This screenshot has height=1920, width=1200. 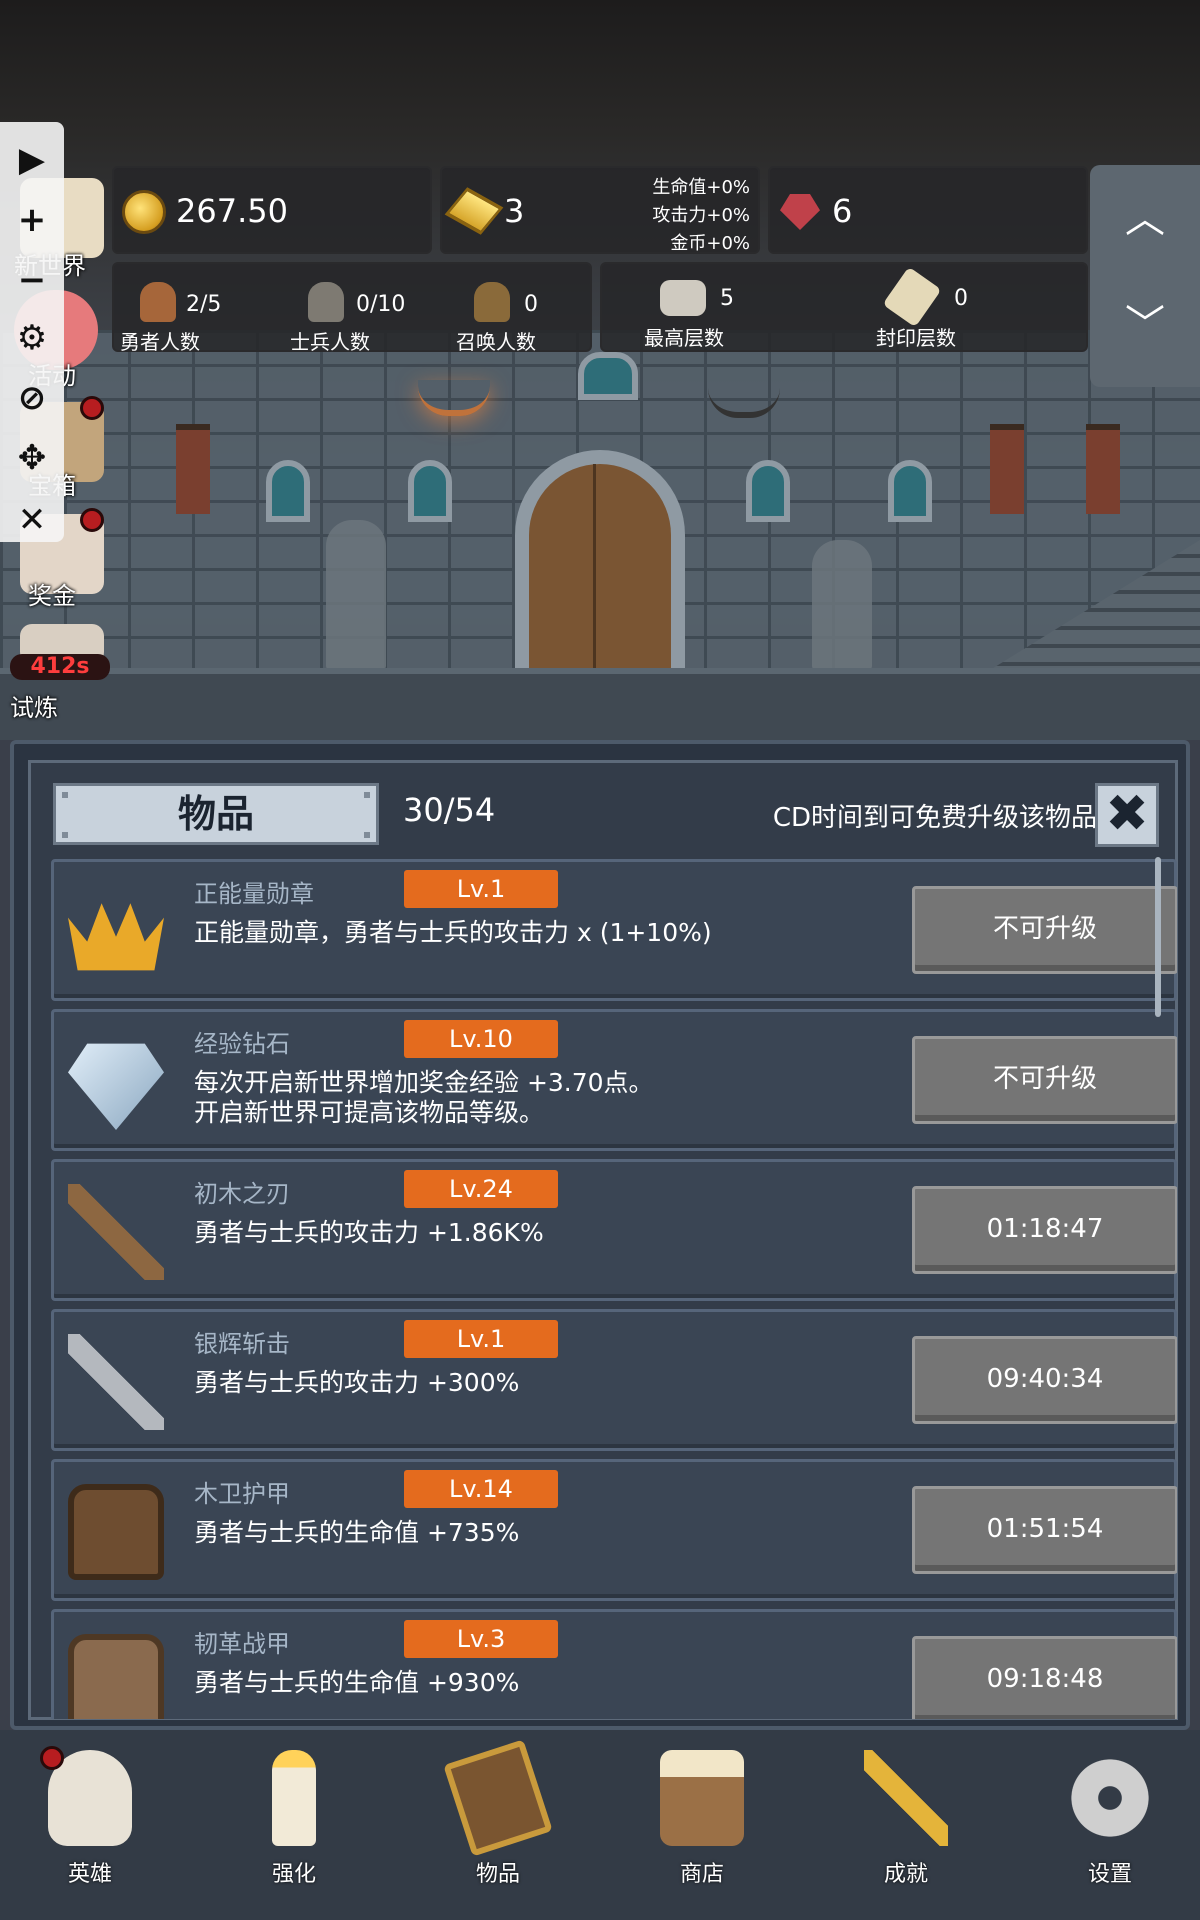 What do you see at coordinates (916, 338) in the screenshot?
I see `sealed-floor-label: 封印层数` at bounding box center [916, 338].